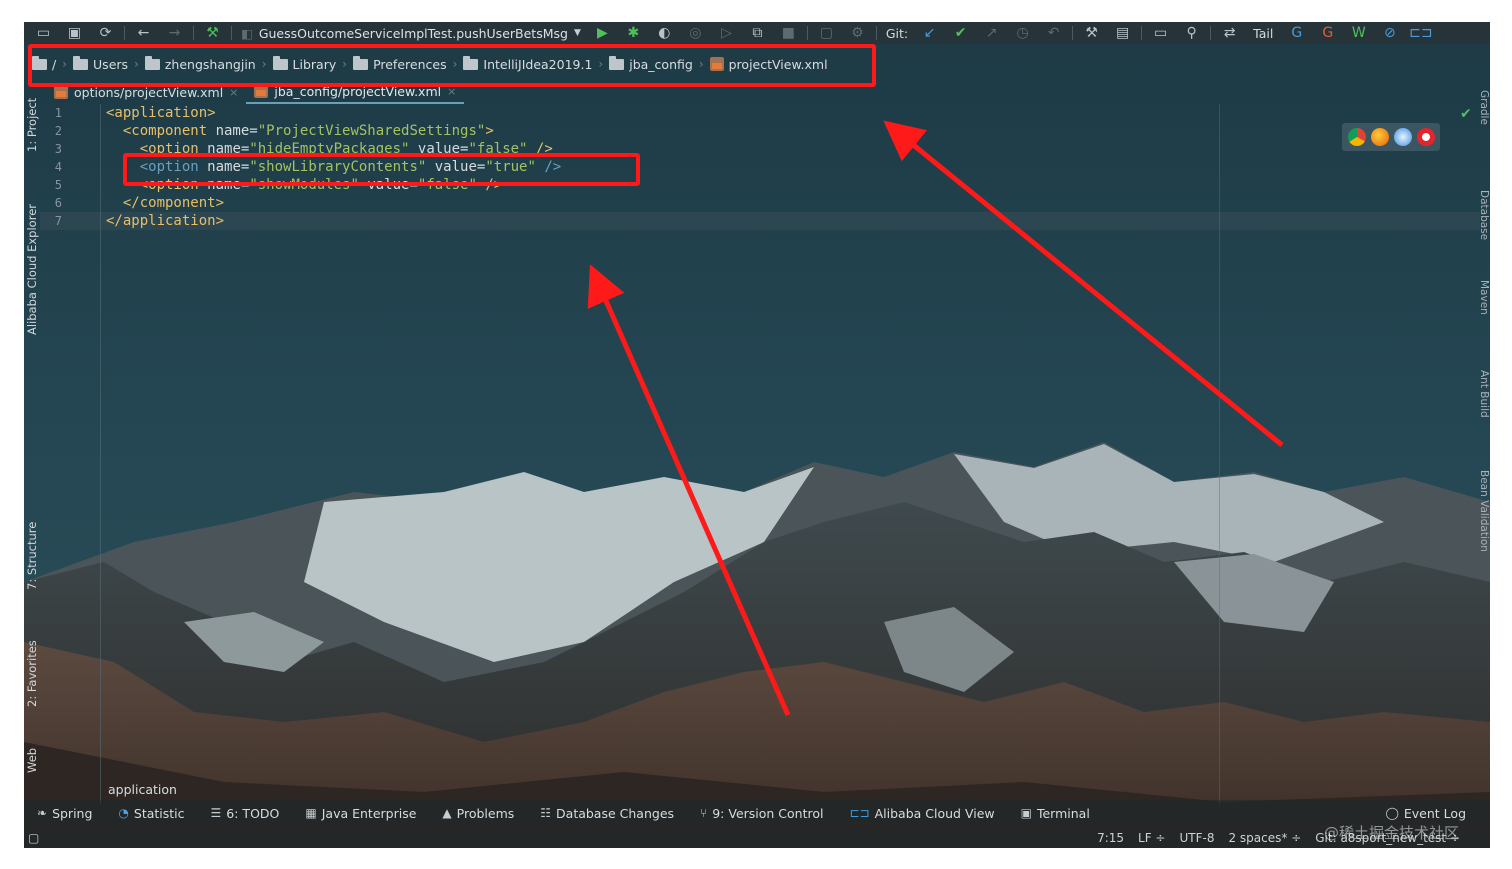 This screenshot has width=1512, height=869. Describe the element at coordinates (1196, 838) in the screenshot. I see `file-encoding: UTF-8` at that location.